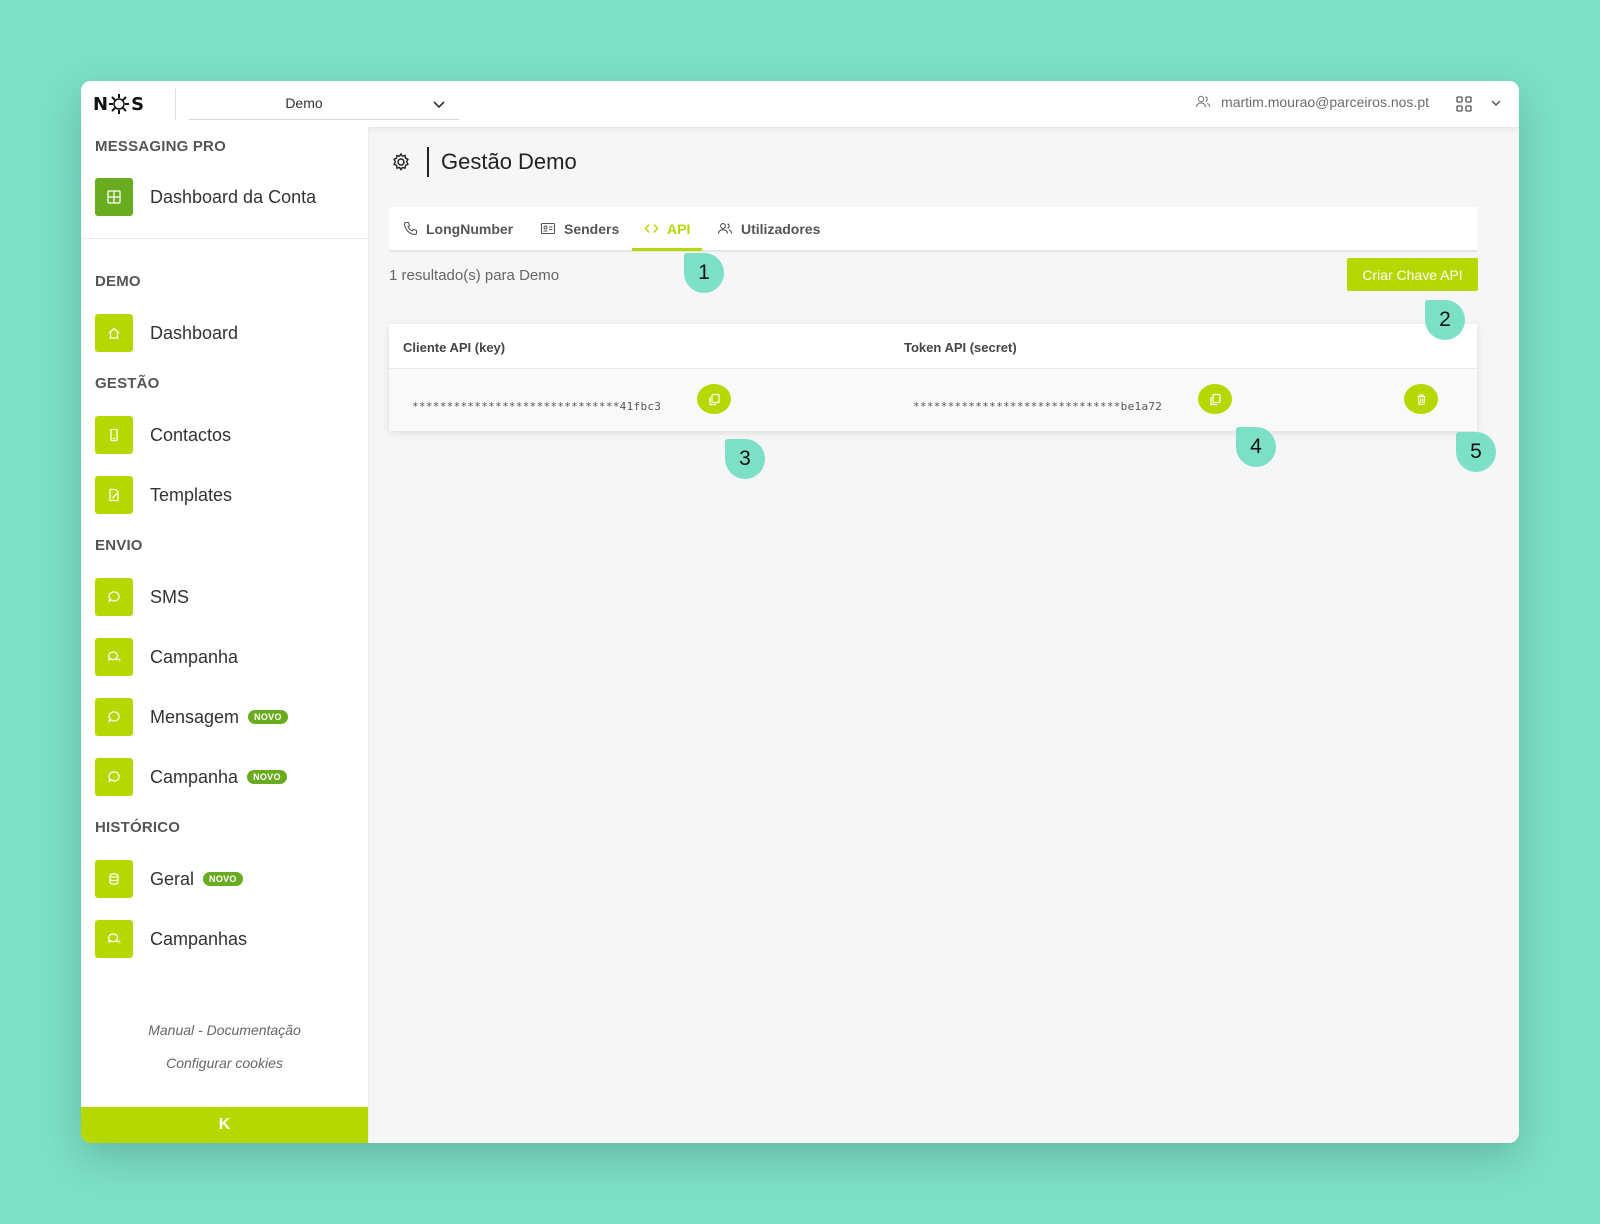 The width and height of the screenshot is (1600, 1224). Describe the element at coordinates (401, 162) in the screenshot. I see `gear-icon` at that location.